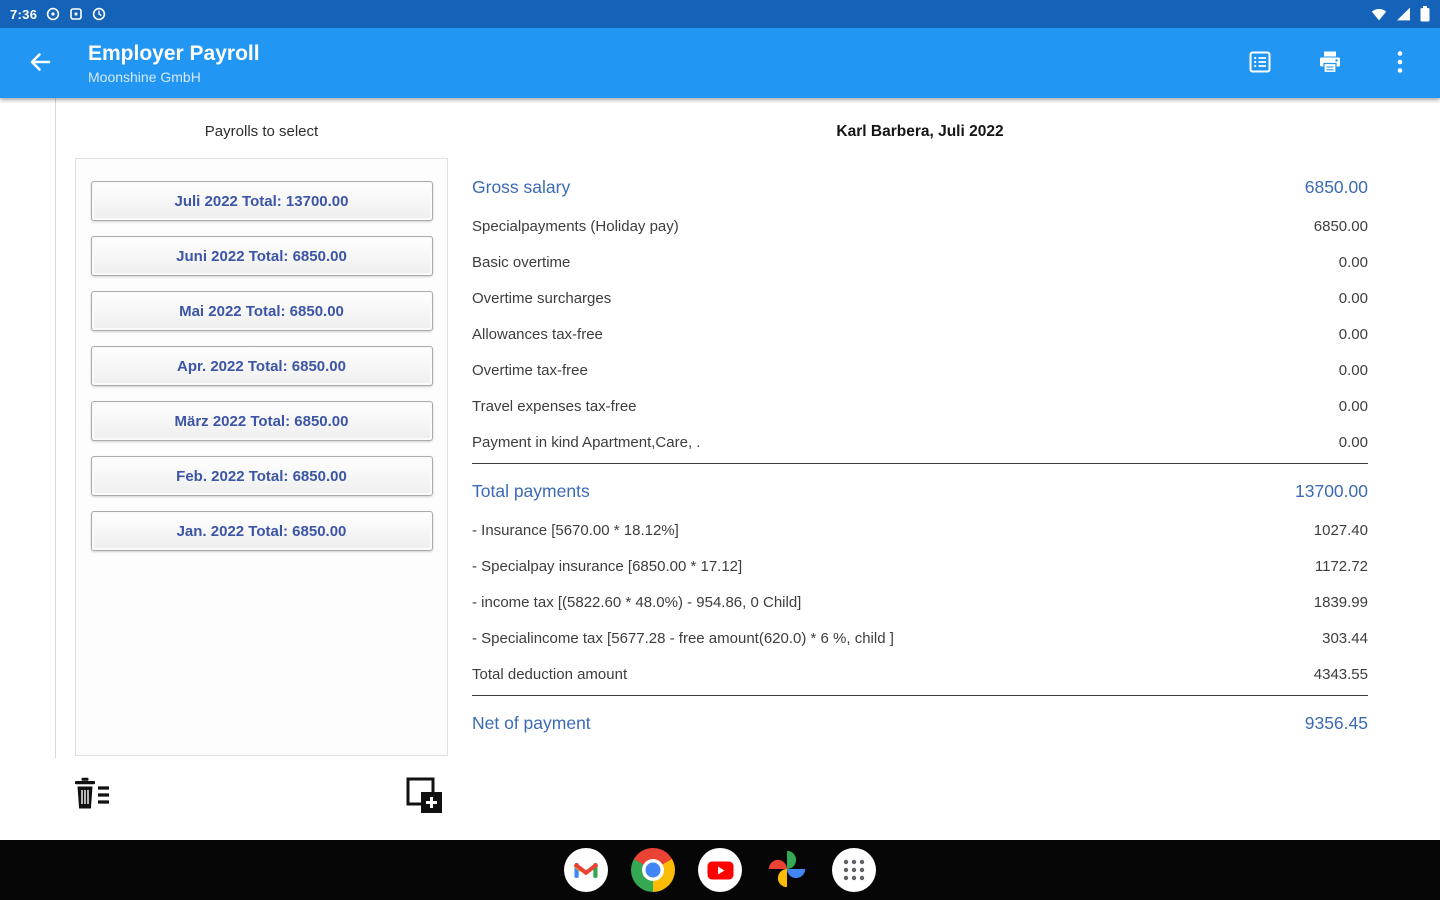 The width and height of the screenshot is (1440, 900). I want to click on payroll-button: März 2022 Total: 6850.00, so click(261, 421).